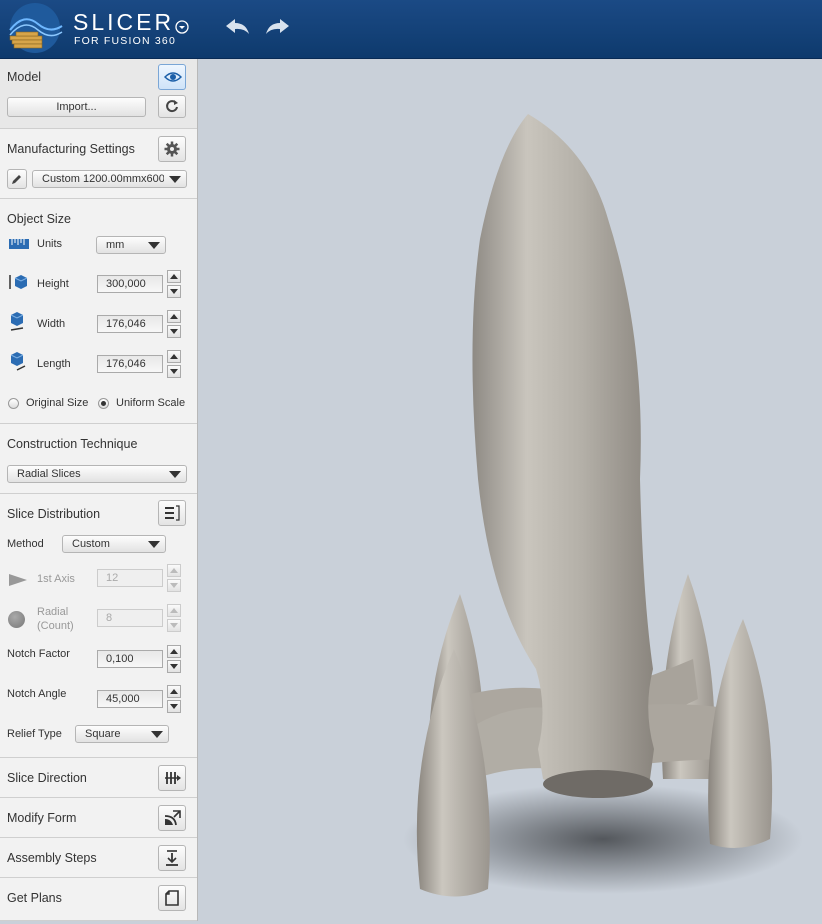  I want to click on distribution-icon, so click(172, 513).